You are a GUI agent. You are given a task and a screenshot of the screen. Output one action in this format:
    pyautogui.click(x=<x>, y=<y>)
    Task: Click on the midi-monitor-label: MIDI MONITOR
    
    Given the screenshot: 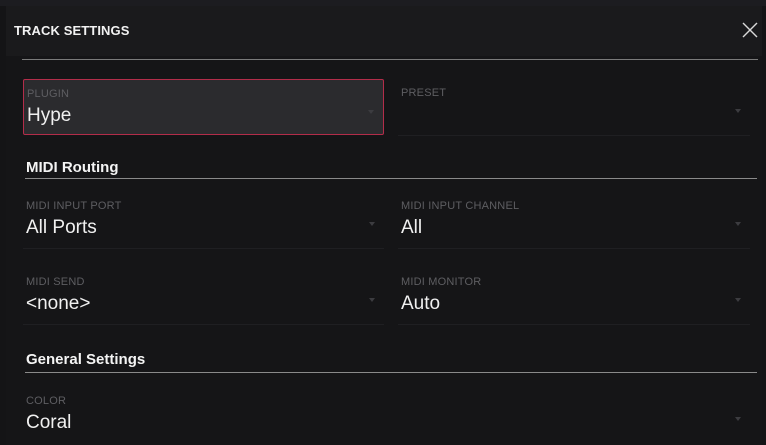 What is the action you would take?
    pyautogui.click(x=441, y=282)
    